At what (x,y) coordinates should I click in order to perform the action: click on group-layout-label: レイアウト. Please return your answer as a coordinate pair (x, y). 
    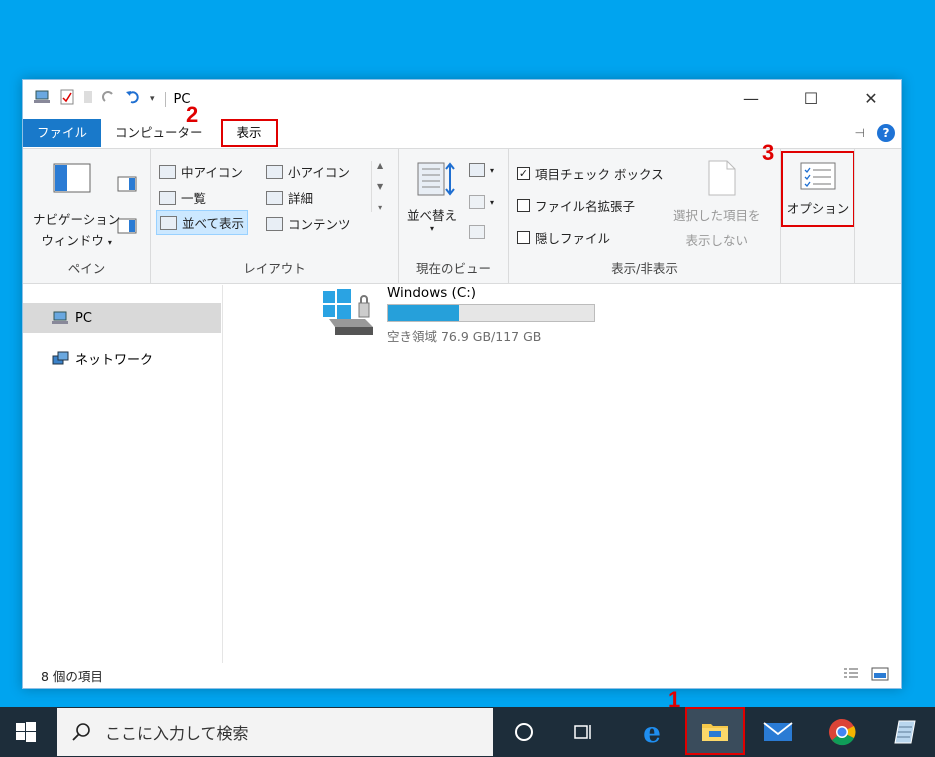
    Looking at the image, I should click on (274, 268).